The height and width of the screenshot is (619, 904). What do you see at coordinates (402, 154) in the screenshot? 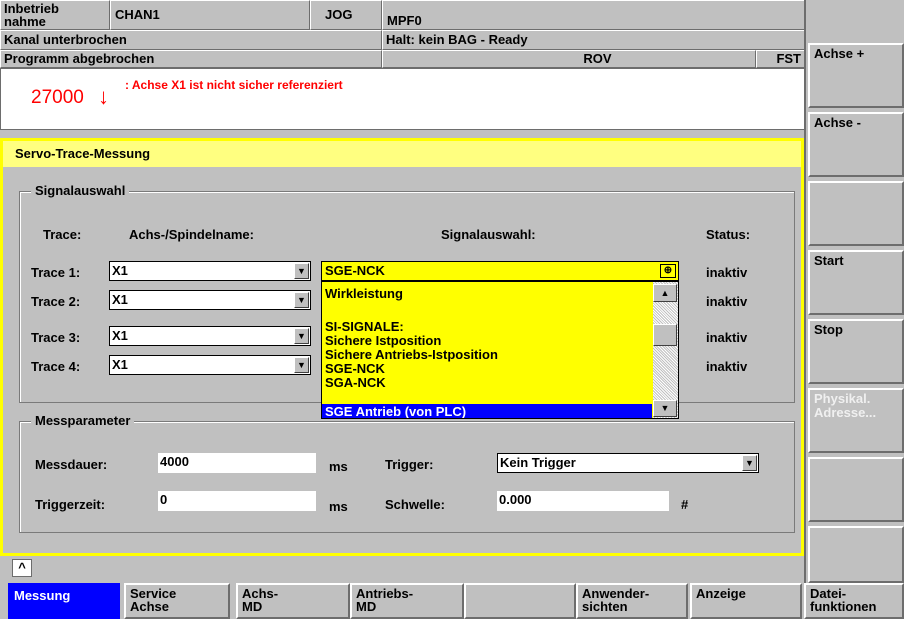
I see `panel-title: Servo-Trace-Messung` at bounding box center [402, 154].